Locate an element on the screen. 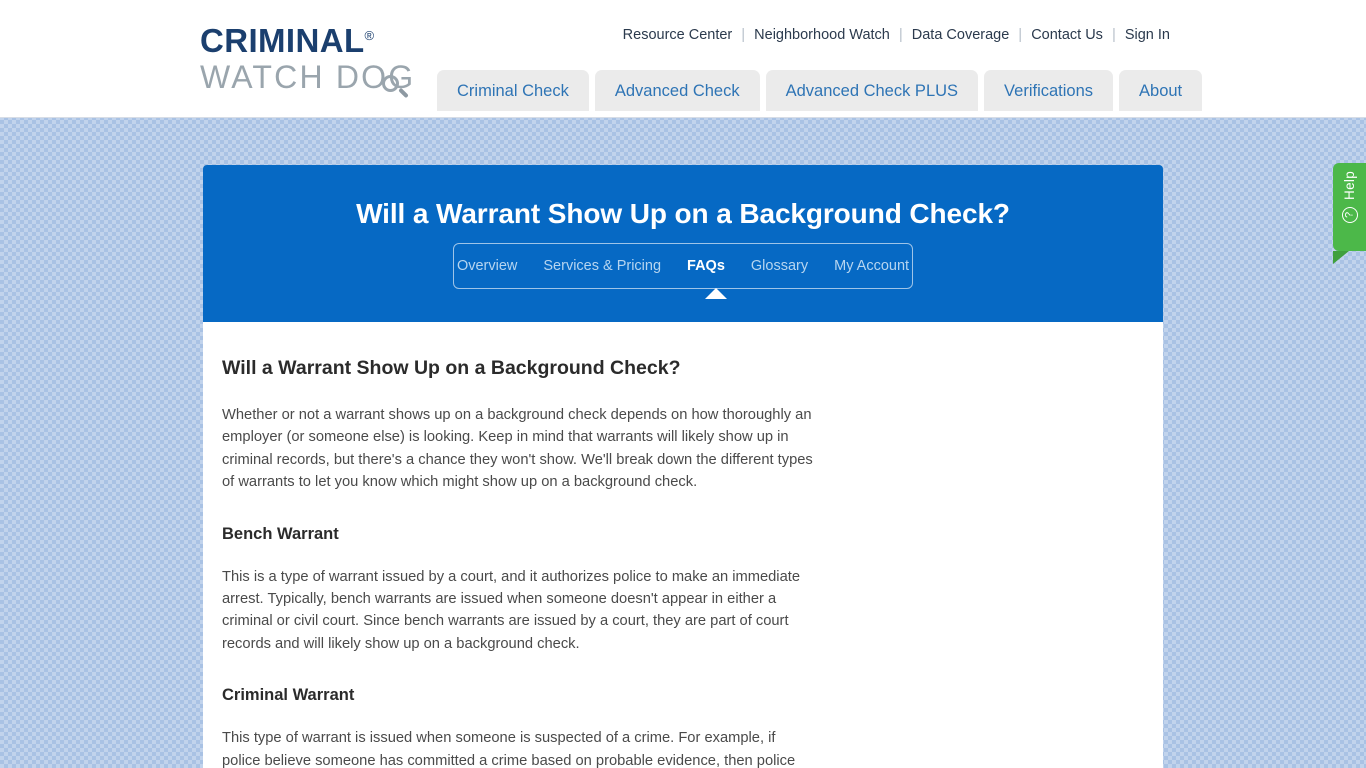  main-tab-advanced-check: Advanced Check is located at coordinates (677, 90).